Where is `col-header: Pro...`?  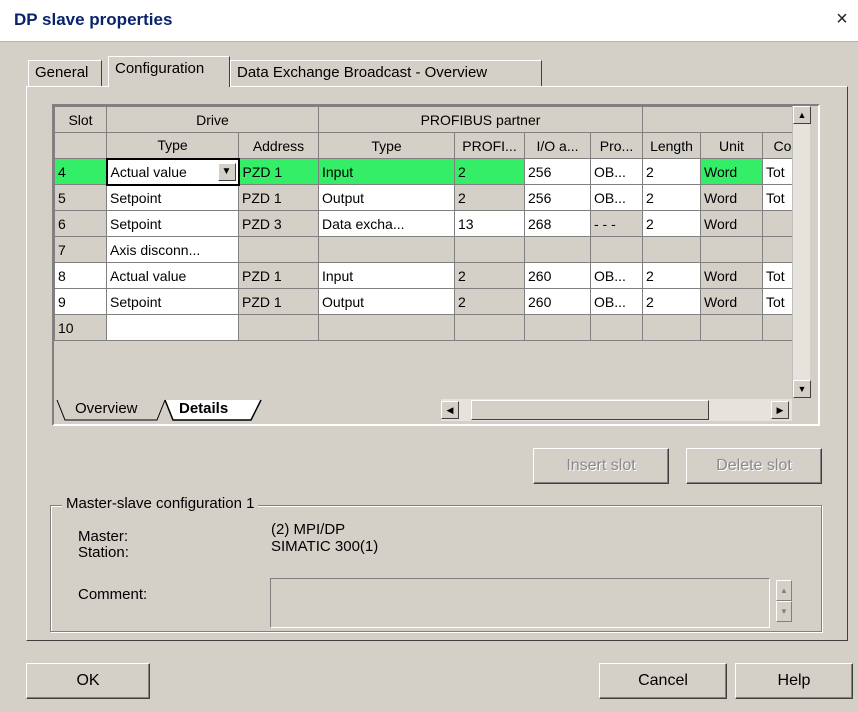 col-header: Pro... is located at coordinates (616, 145).